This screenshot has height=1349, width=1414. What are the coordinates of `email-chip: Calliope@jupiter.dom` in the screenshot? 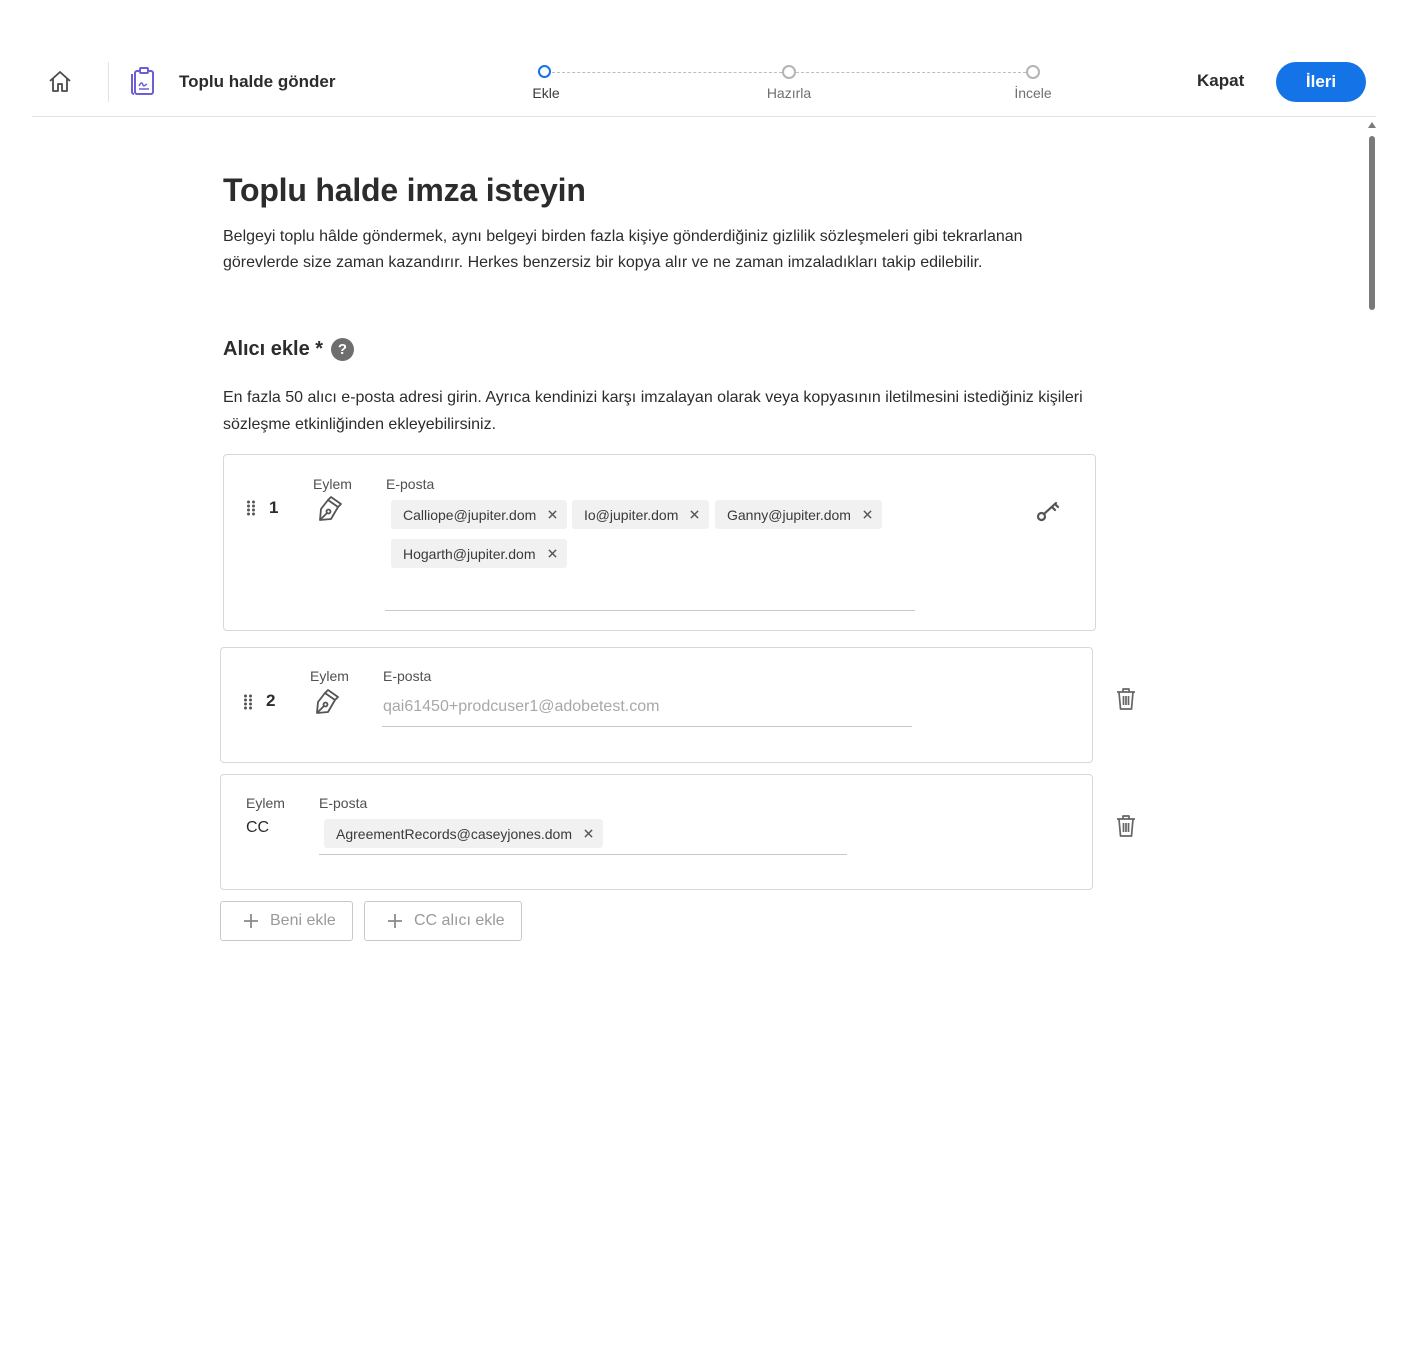 It's located at (479, 514).